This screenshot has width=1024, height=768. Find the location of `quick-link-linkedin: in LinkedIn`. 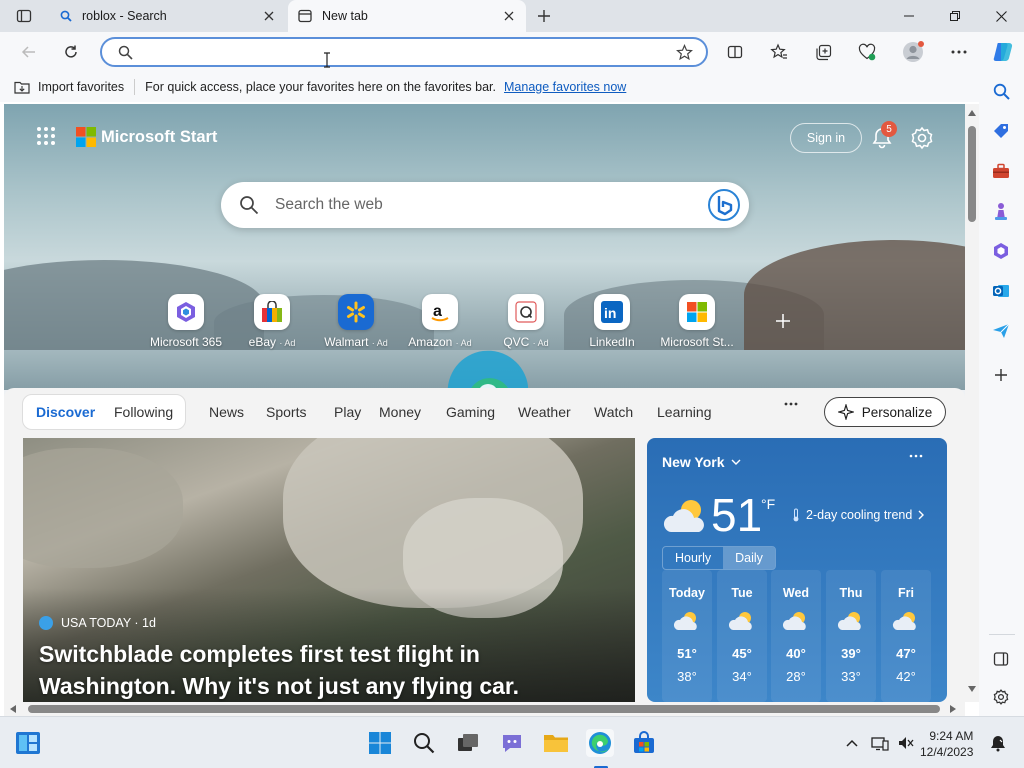

quick-link-linkedin: in LinkedIn is located at coordinates (612, 321).